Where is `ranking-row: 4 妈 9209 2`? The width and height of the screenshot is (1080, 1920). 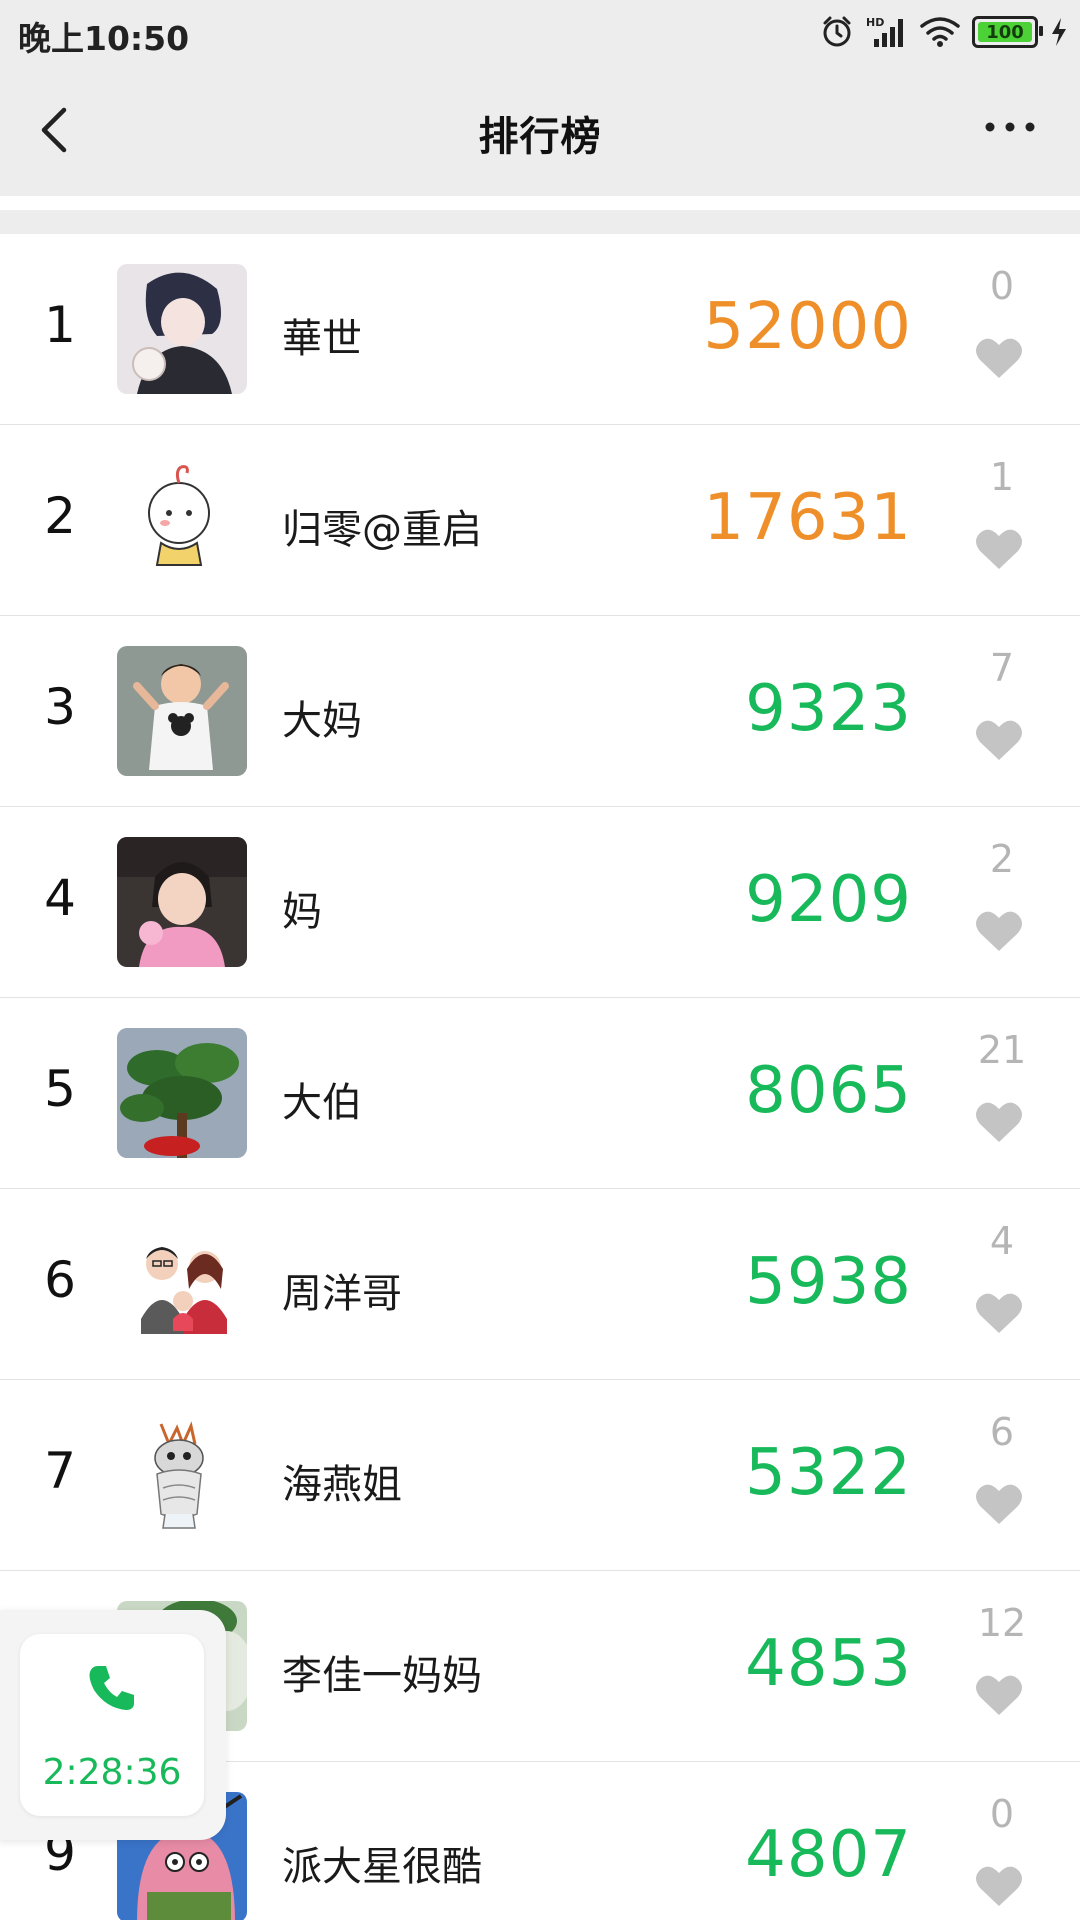
ranking-row: 4 妈 9209 2 is located at coordinates (540, 902).